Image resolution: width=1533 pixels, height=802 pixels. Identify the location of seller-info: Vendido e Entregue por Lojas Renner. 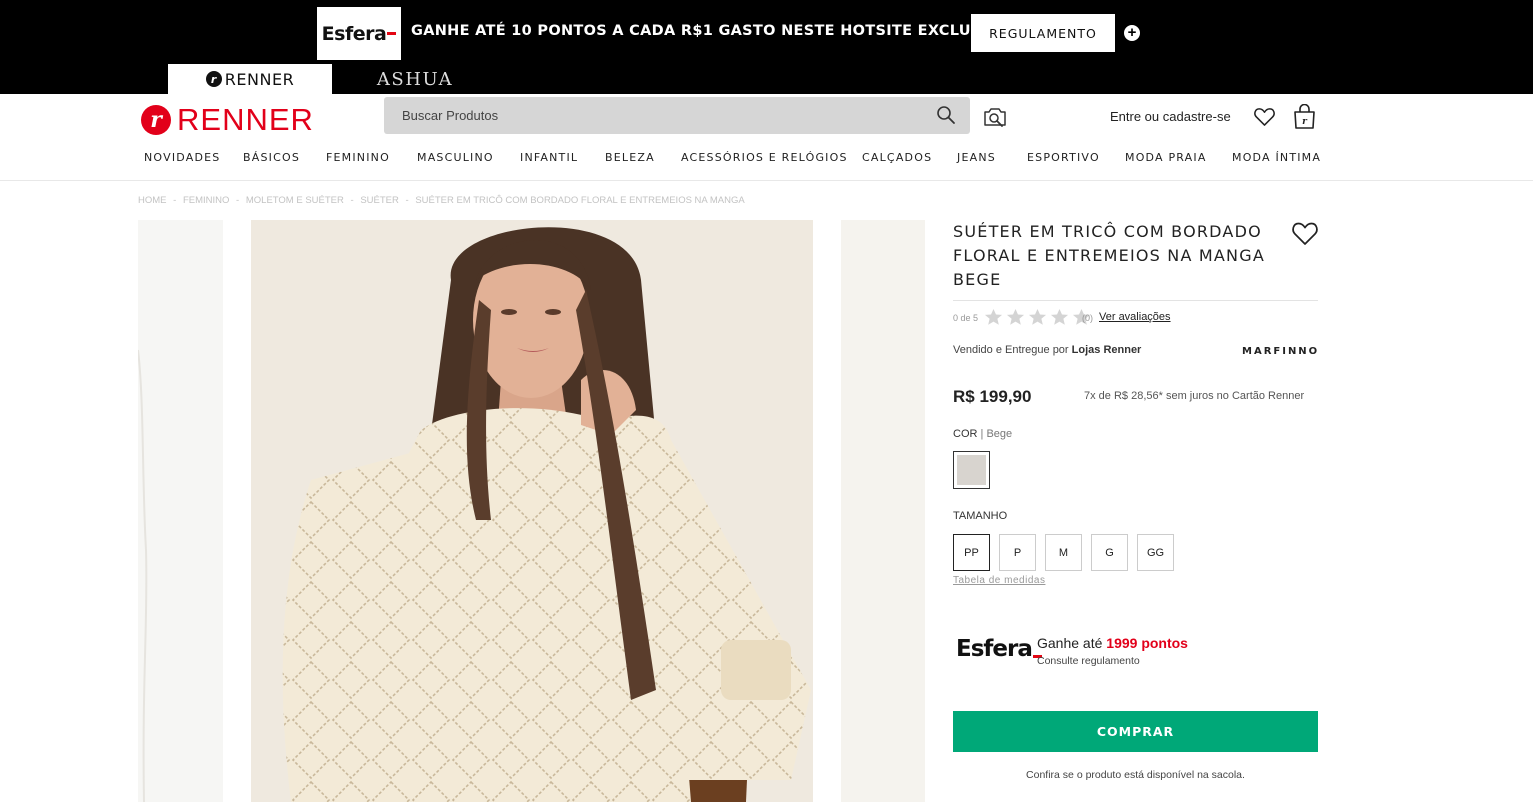
(1047, 350).